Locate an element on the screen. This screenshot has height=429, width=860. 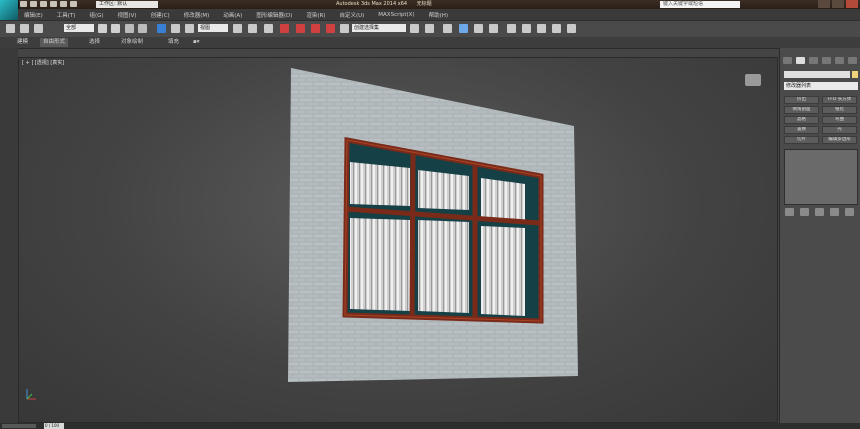
modify-tab-icon is located at coordinates (800, 60).